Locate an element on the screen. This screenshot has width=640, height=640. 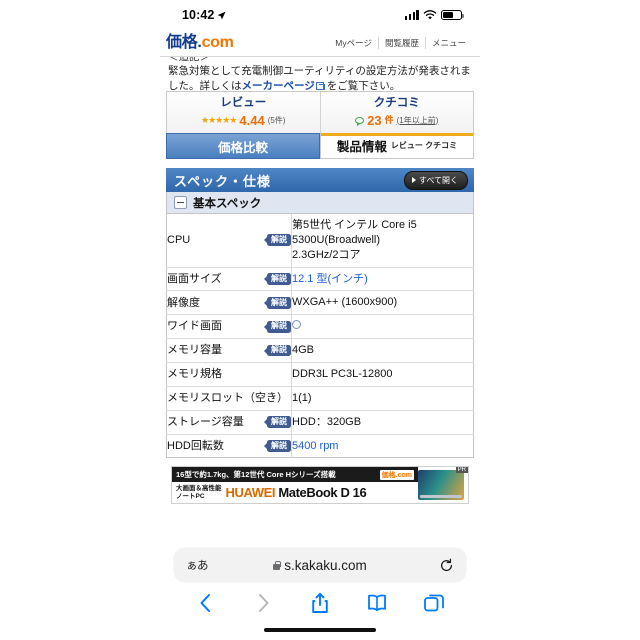
ad-brand: HUAWEI MateBook D 16 is located at coordinates (296, 492).